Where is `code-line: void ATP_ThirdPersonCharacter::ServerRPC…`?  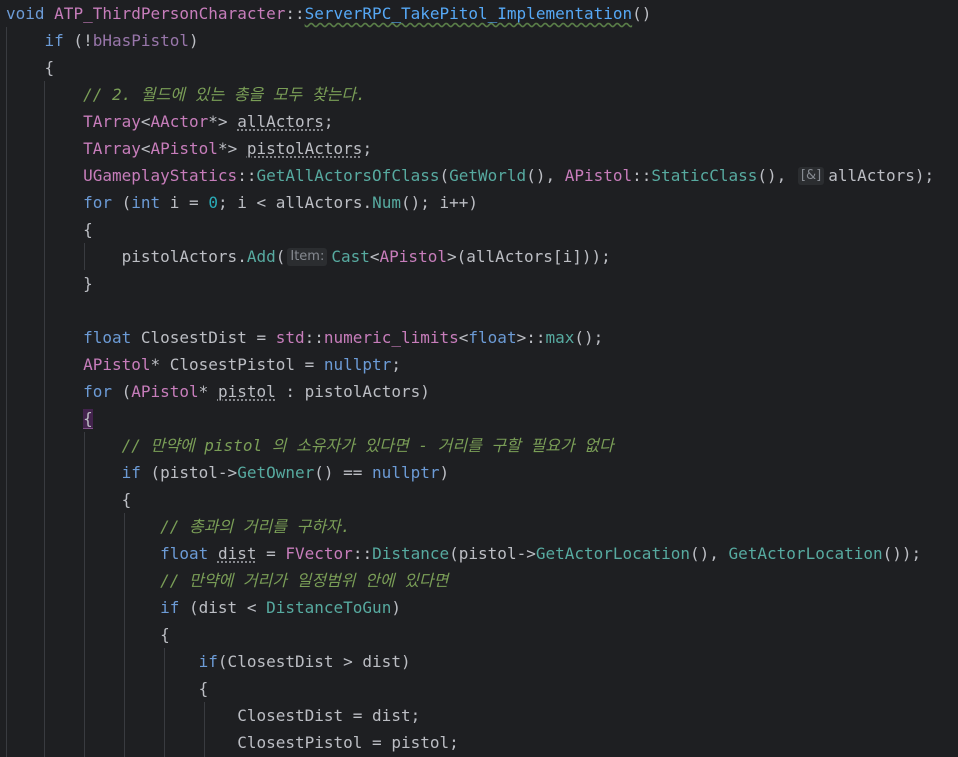 code-line: void ATP_ThirdPersonCharacter::ServerRPC… is located at coordinates (482, 13).